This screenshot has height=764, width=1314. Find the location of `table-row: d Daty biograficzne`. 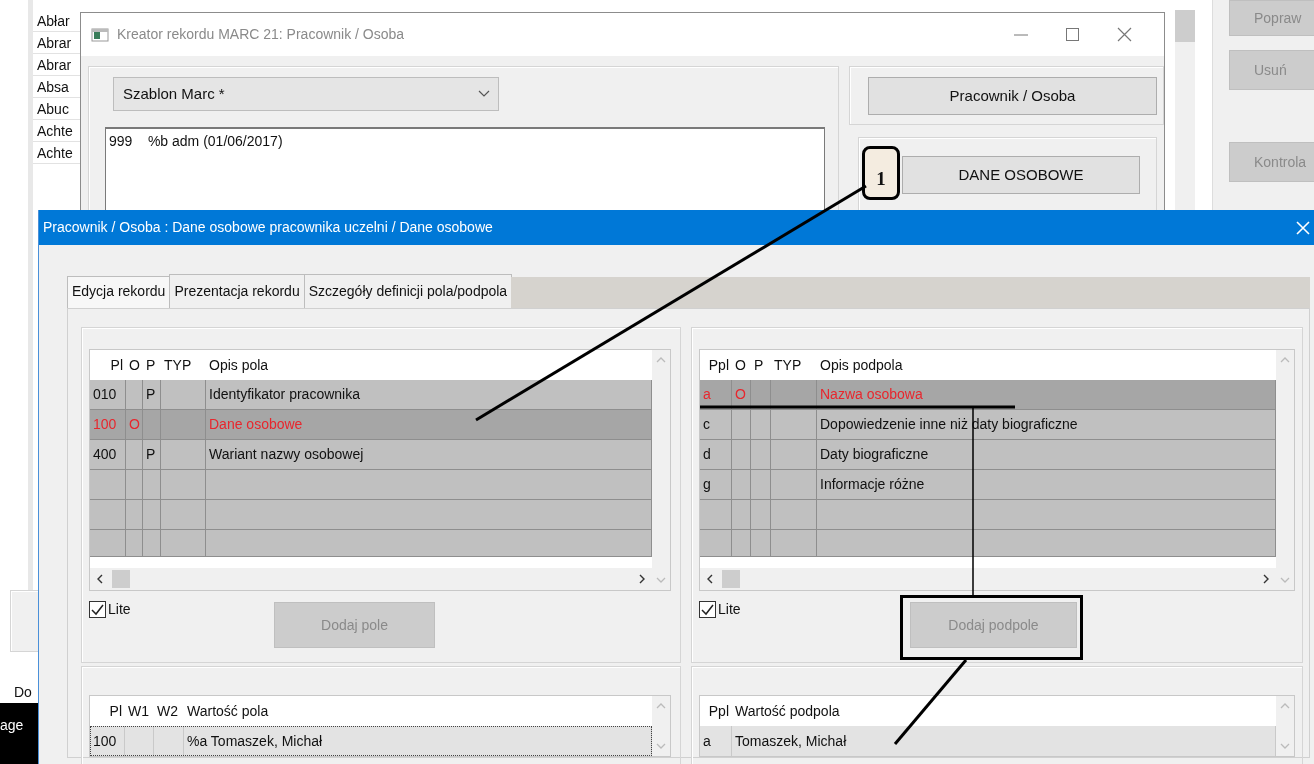

table-row: d Daty biograficzne is located at coordinates (988, 455).